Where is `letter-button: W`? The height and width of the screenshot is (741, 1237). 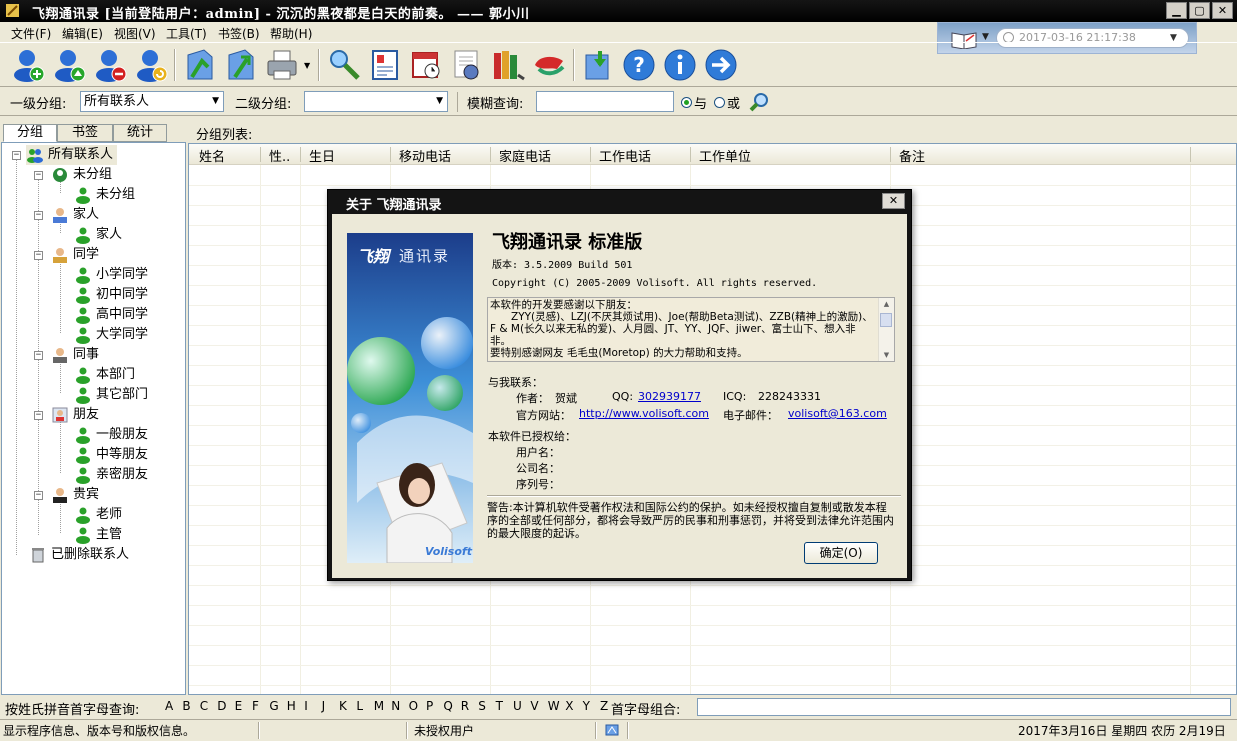
letter-button: W is located at coordinates (554, 706).